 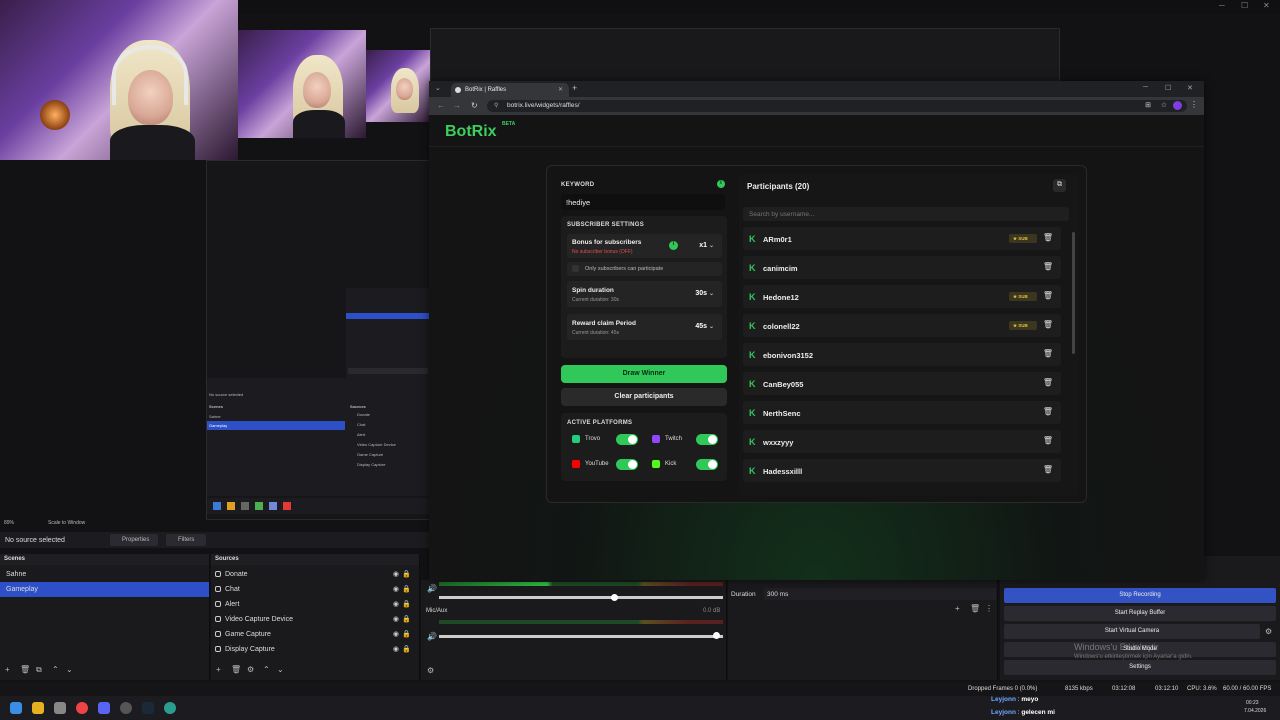 I want to click on bookmark-star-icon: ☆, so click(x=1164, y=105).